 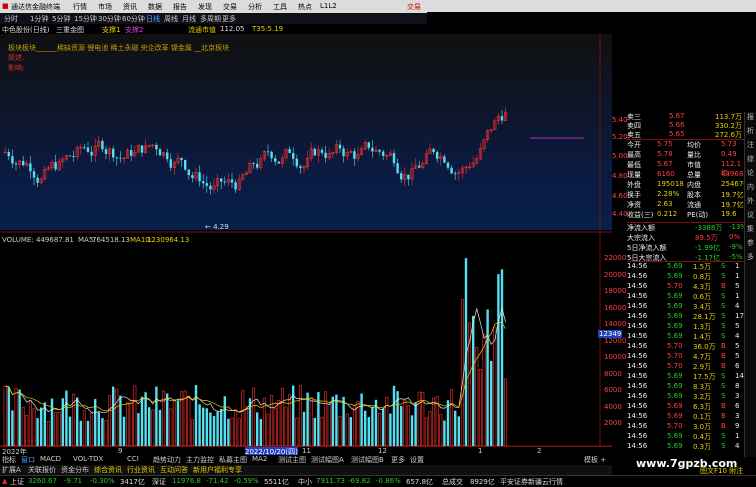 What do you see at coordinates (159, 482) in the screenshot?
I see `sz-label: 深证` at bounding box center [159, 482].